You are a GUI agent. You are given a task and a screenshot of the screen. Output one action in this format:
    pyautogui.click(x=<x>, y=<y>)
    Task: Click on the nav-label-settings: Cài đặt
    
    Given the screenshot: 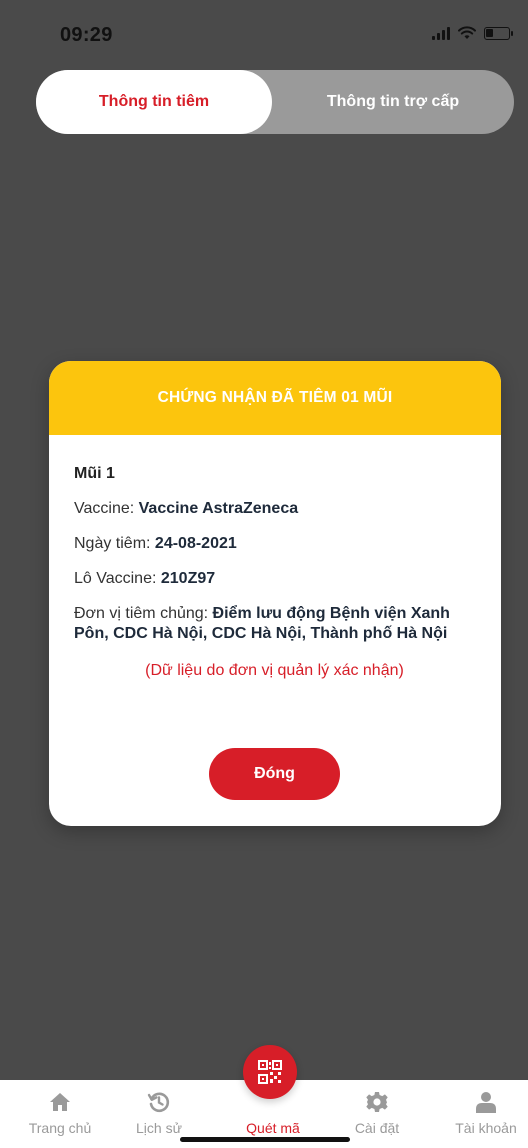 What is the action you would take?
    pyautogui.click(x=377, y=1128)
    